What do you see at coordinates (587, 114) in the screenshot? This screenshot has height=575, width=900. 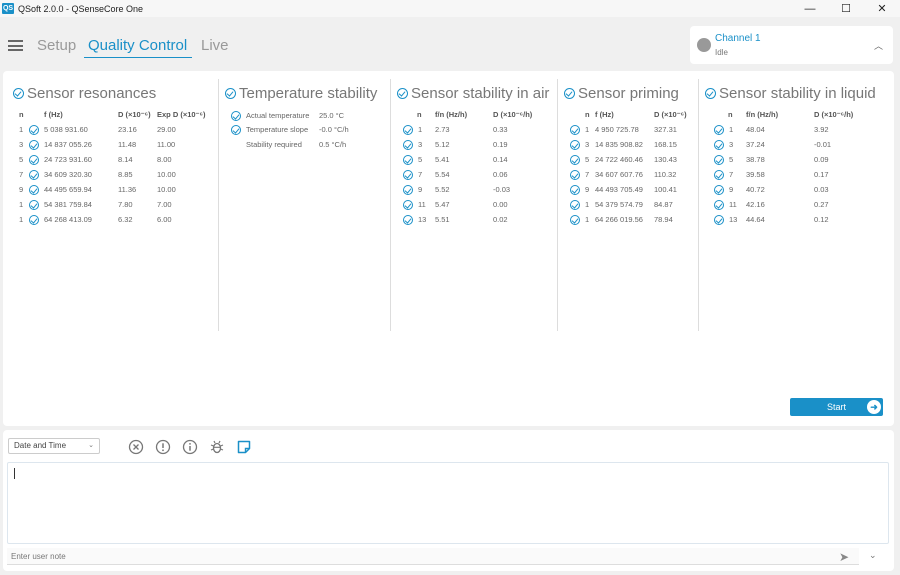 I see `column-header-n: n` at bounding box center [587, 114].